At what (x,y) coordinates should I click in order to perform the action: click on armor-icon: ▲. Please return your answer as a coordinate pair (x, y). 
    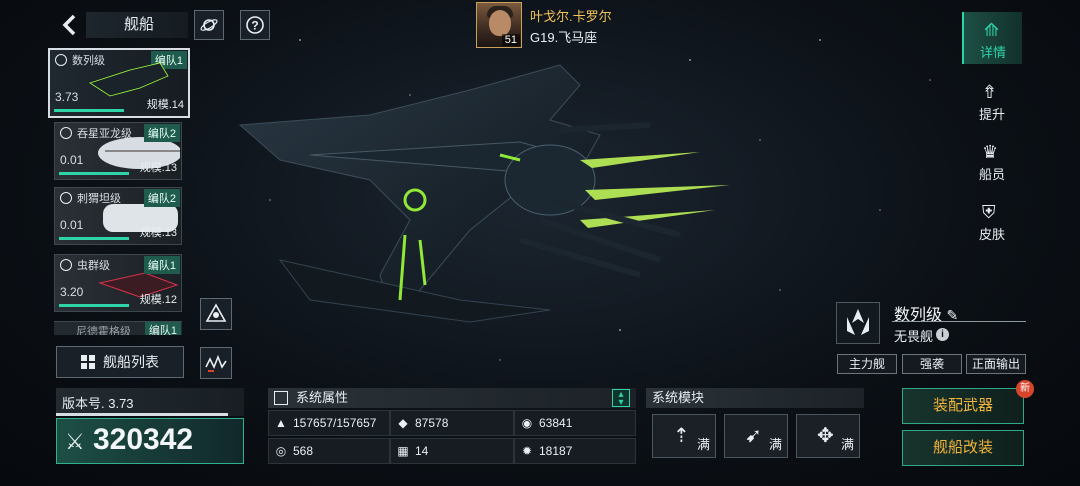
    Looking at the image, I should click on (281, 423).